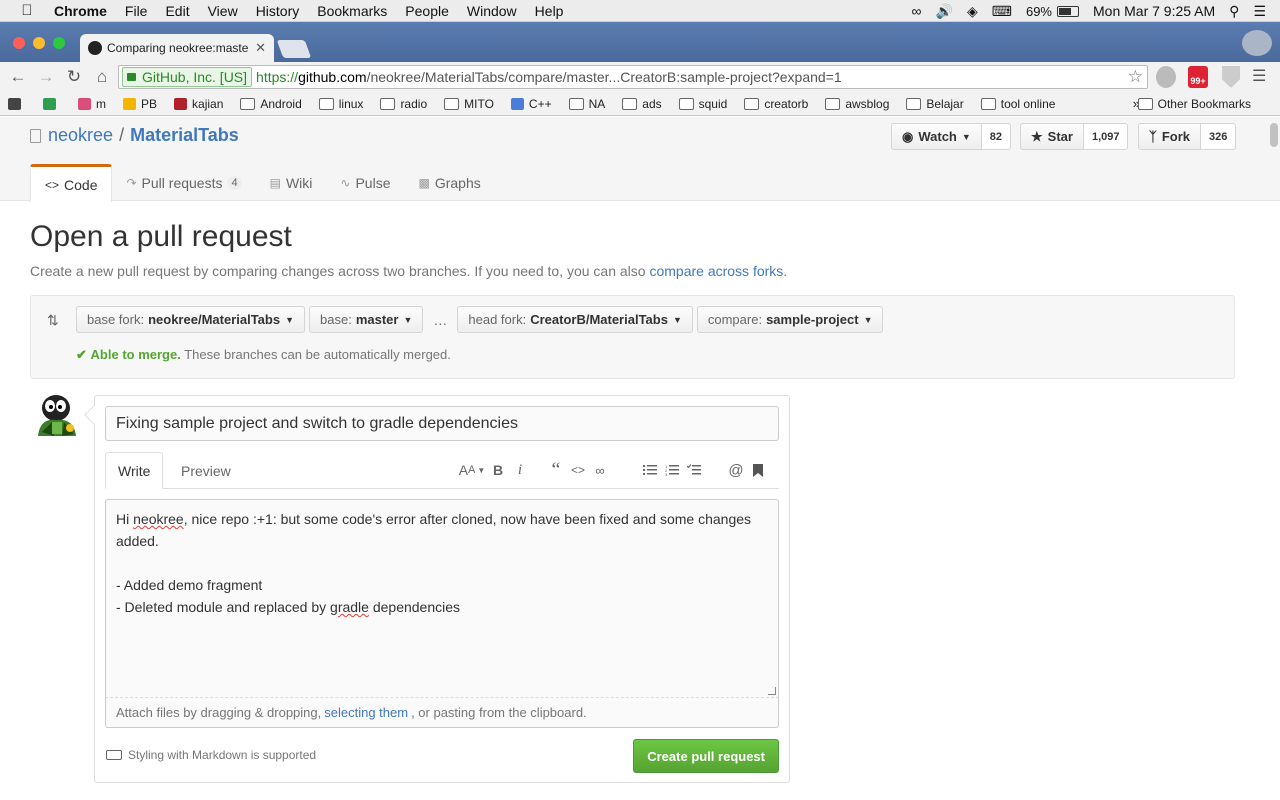 The image size is (1280, 800). Describe the element at coordinates (520, 470) in the screenshot. I see `italic-icon: i` at that location.